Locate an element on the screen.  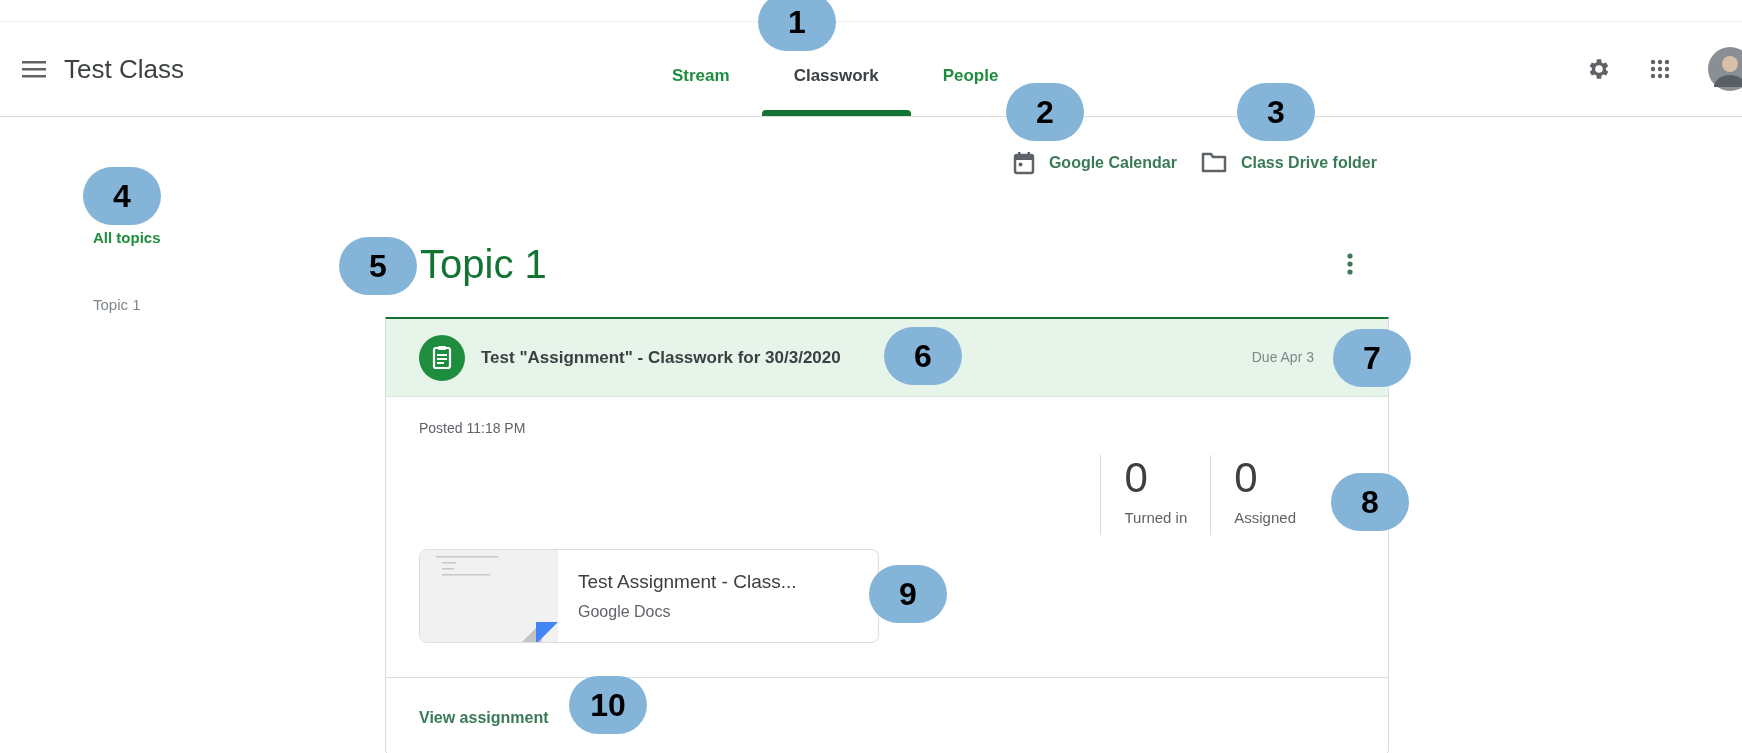
callout-marker: 7 is located at coordinates (1372, 358).